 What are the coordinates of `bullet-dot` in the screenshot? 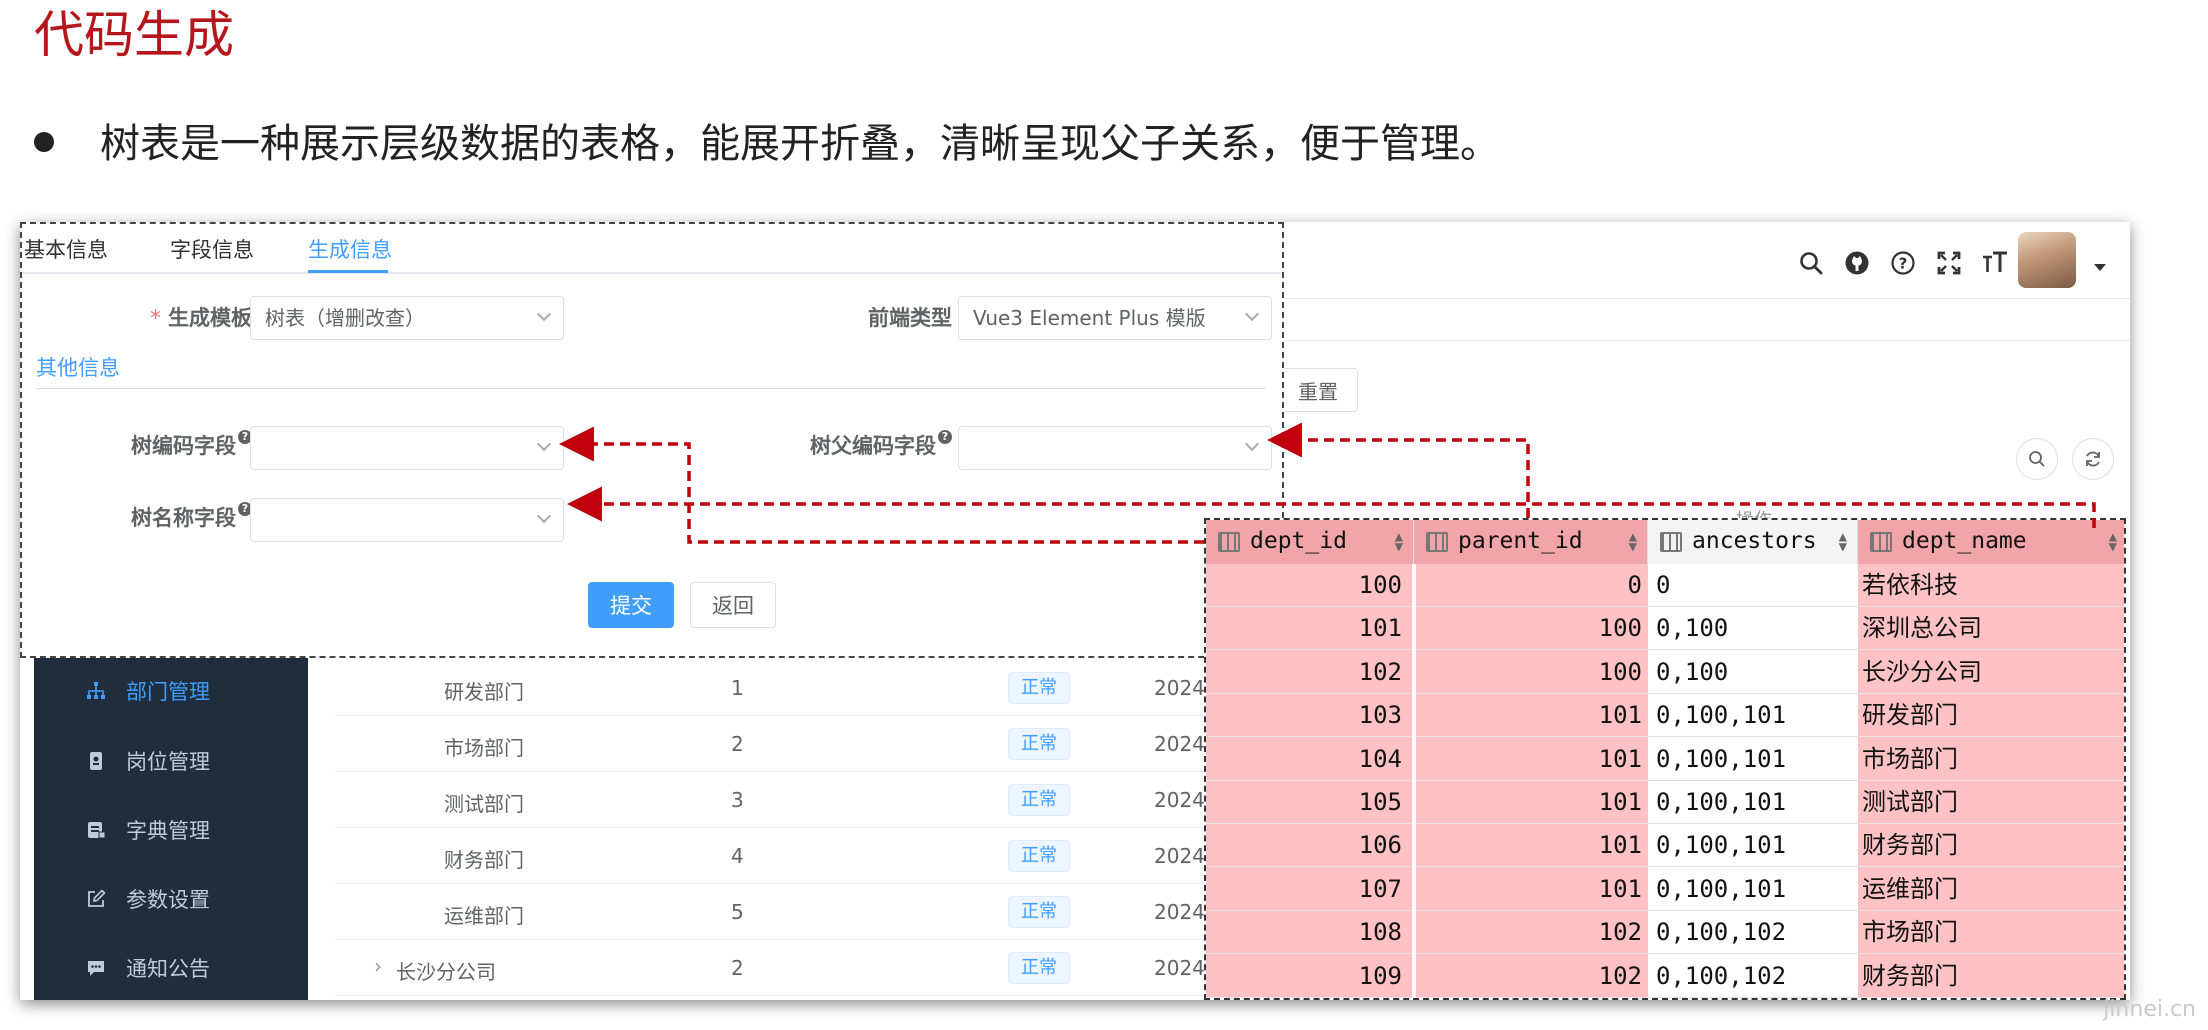 It's located at (44, 142).